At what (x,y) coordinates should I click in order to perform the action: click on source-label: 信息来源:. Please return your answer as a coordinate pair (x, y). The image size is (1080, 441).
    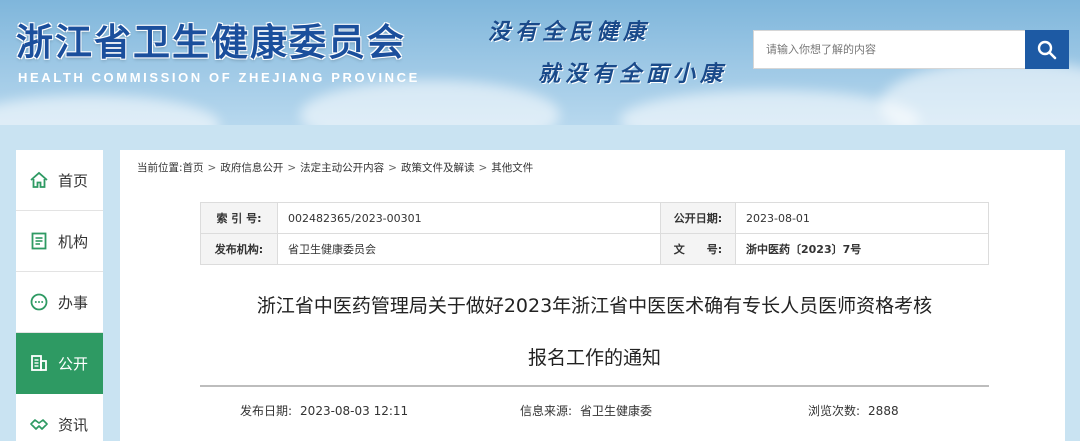
    Looking at the image, I should click on (546, 411).